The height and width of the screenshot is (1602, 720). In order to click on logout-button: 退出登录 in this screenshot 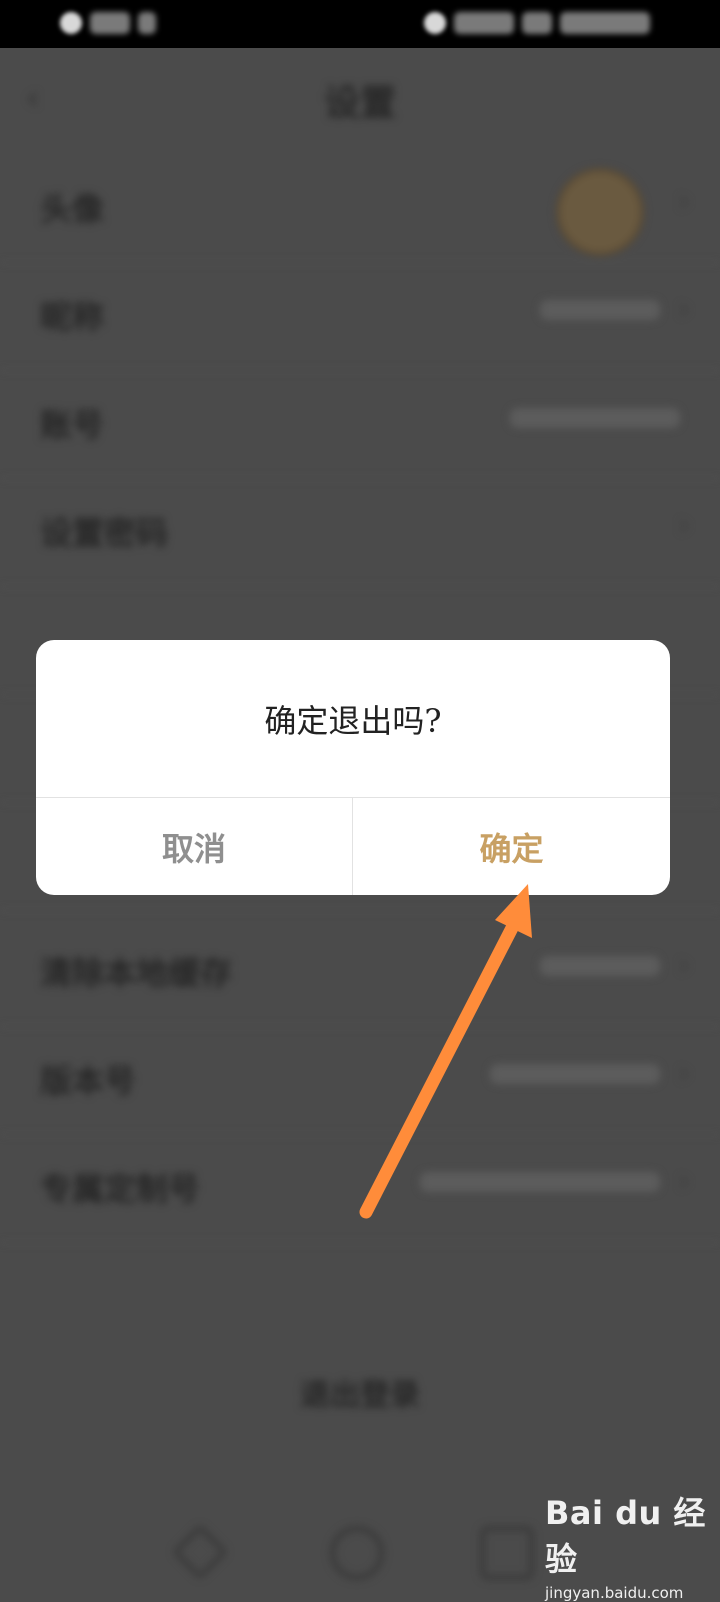, I will do `click(360, 1392)`.